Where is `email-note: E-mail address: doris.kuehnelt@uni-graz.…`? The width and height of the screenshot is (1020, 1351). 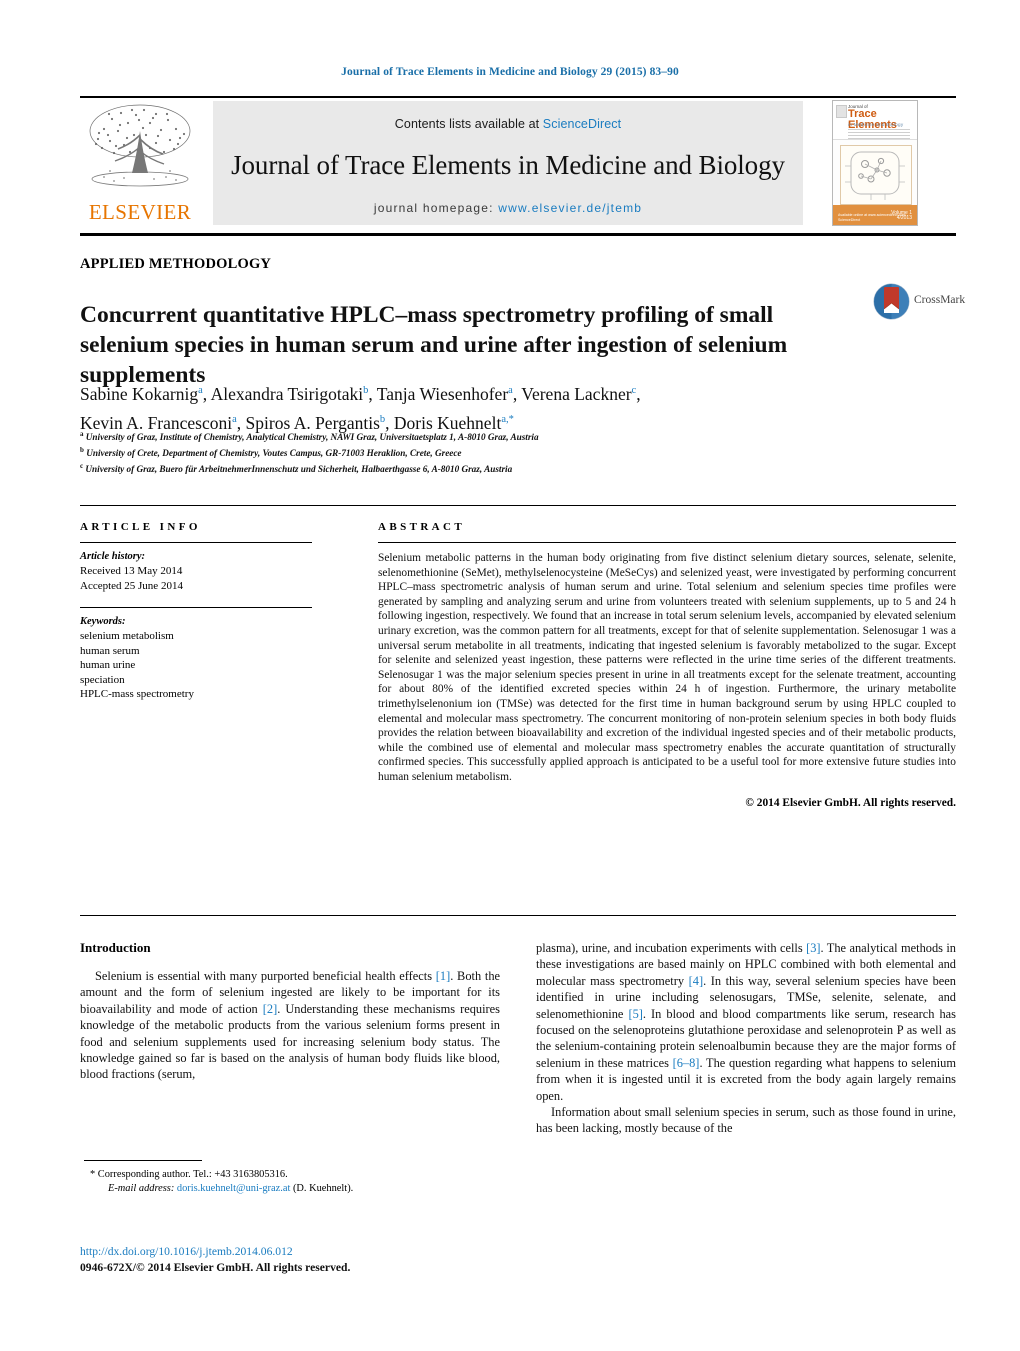
email-note: E-mail address: doris.kuehnelt@uni-graz.… is located at coordinates (299, 1189).